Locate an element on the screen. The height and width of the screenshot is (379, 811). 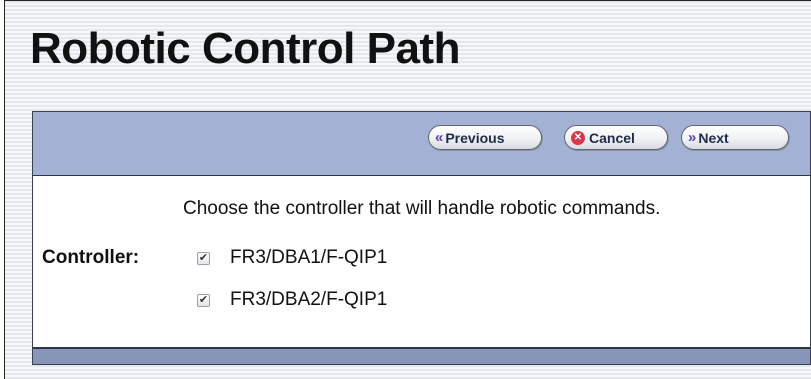
previous-button: « Previous is located at coordinates (485, 137).